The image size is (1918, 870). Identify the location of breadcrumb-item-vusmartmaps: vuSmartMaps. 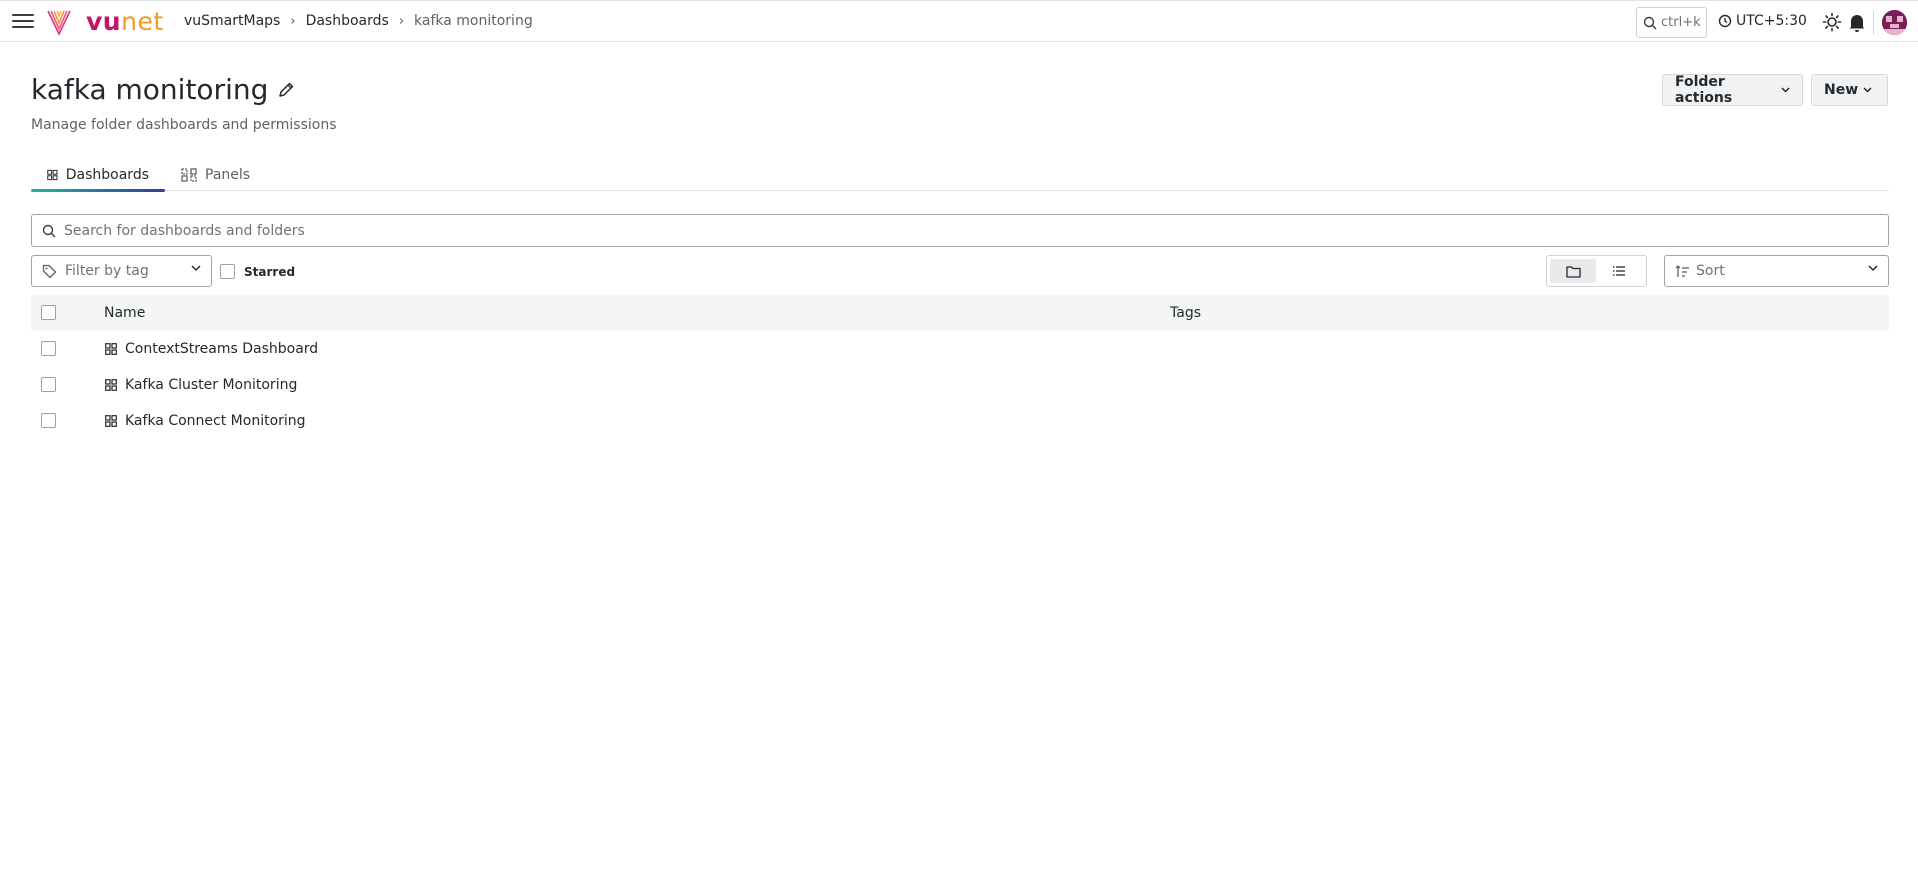
(232, 21).